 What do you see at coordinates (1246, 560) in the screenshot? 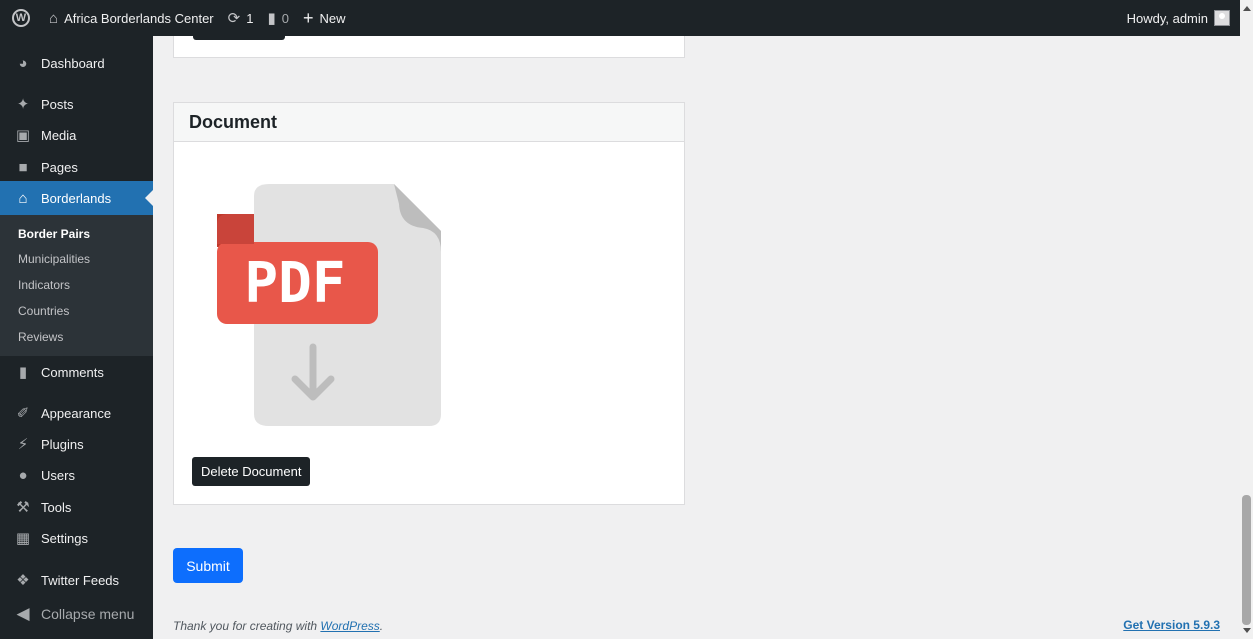
I see `scrollbar-thumb` at bounding box center [1246, 560].